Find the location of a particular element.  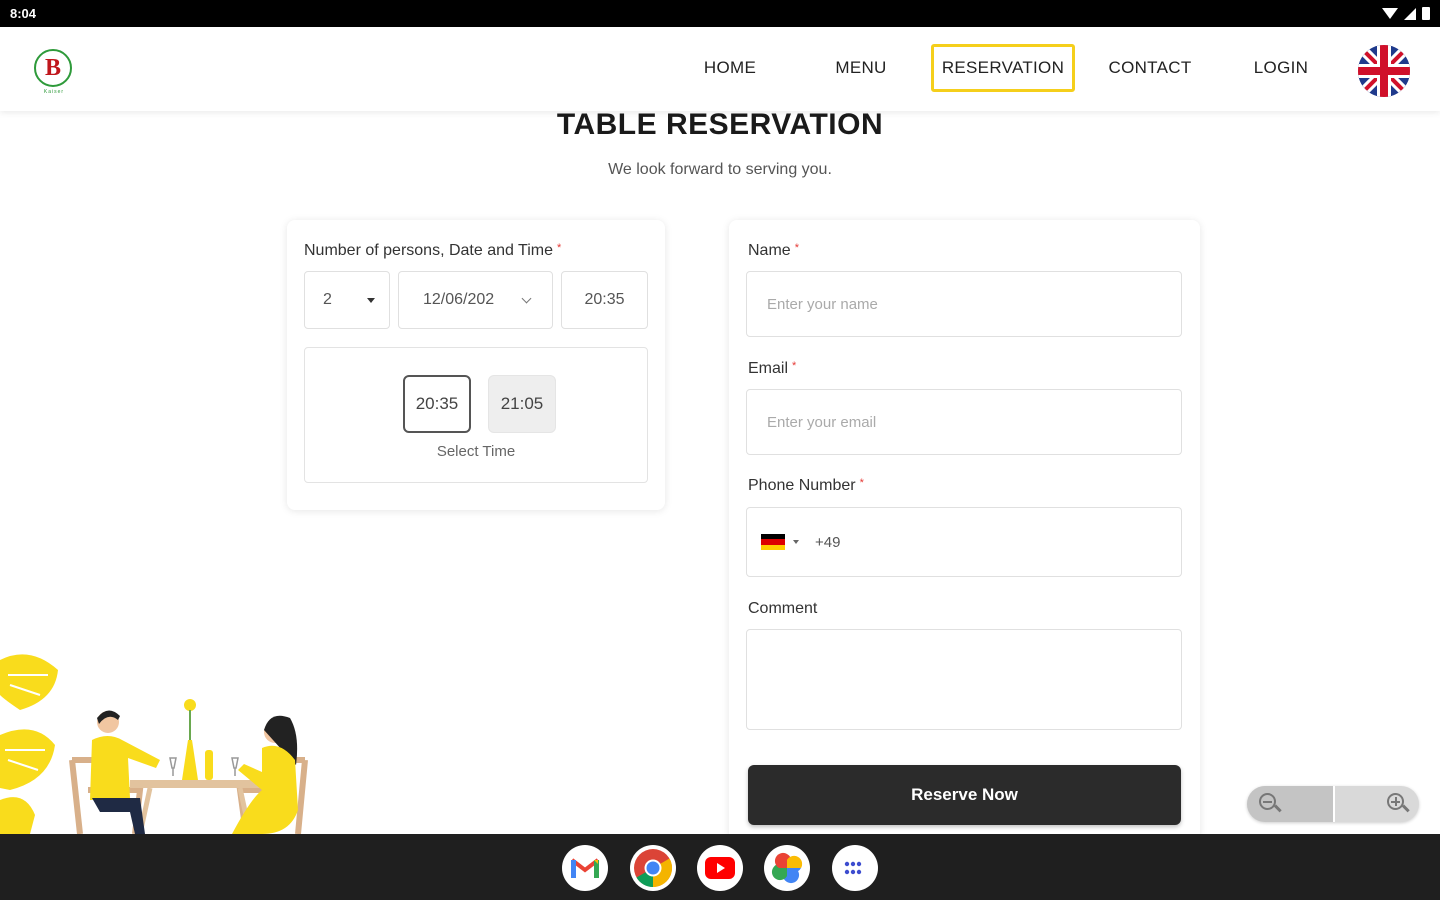

nav-login: LOGIN is located at coordinates (1281, 68).